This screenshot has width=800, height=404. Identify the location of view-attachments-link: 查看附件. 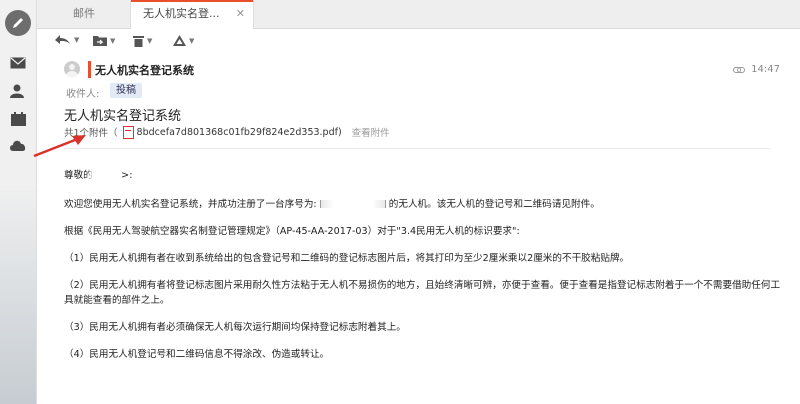
(371, 132).